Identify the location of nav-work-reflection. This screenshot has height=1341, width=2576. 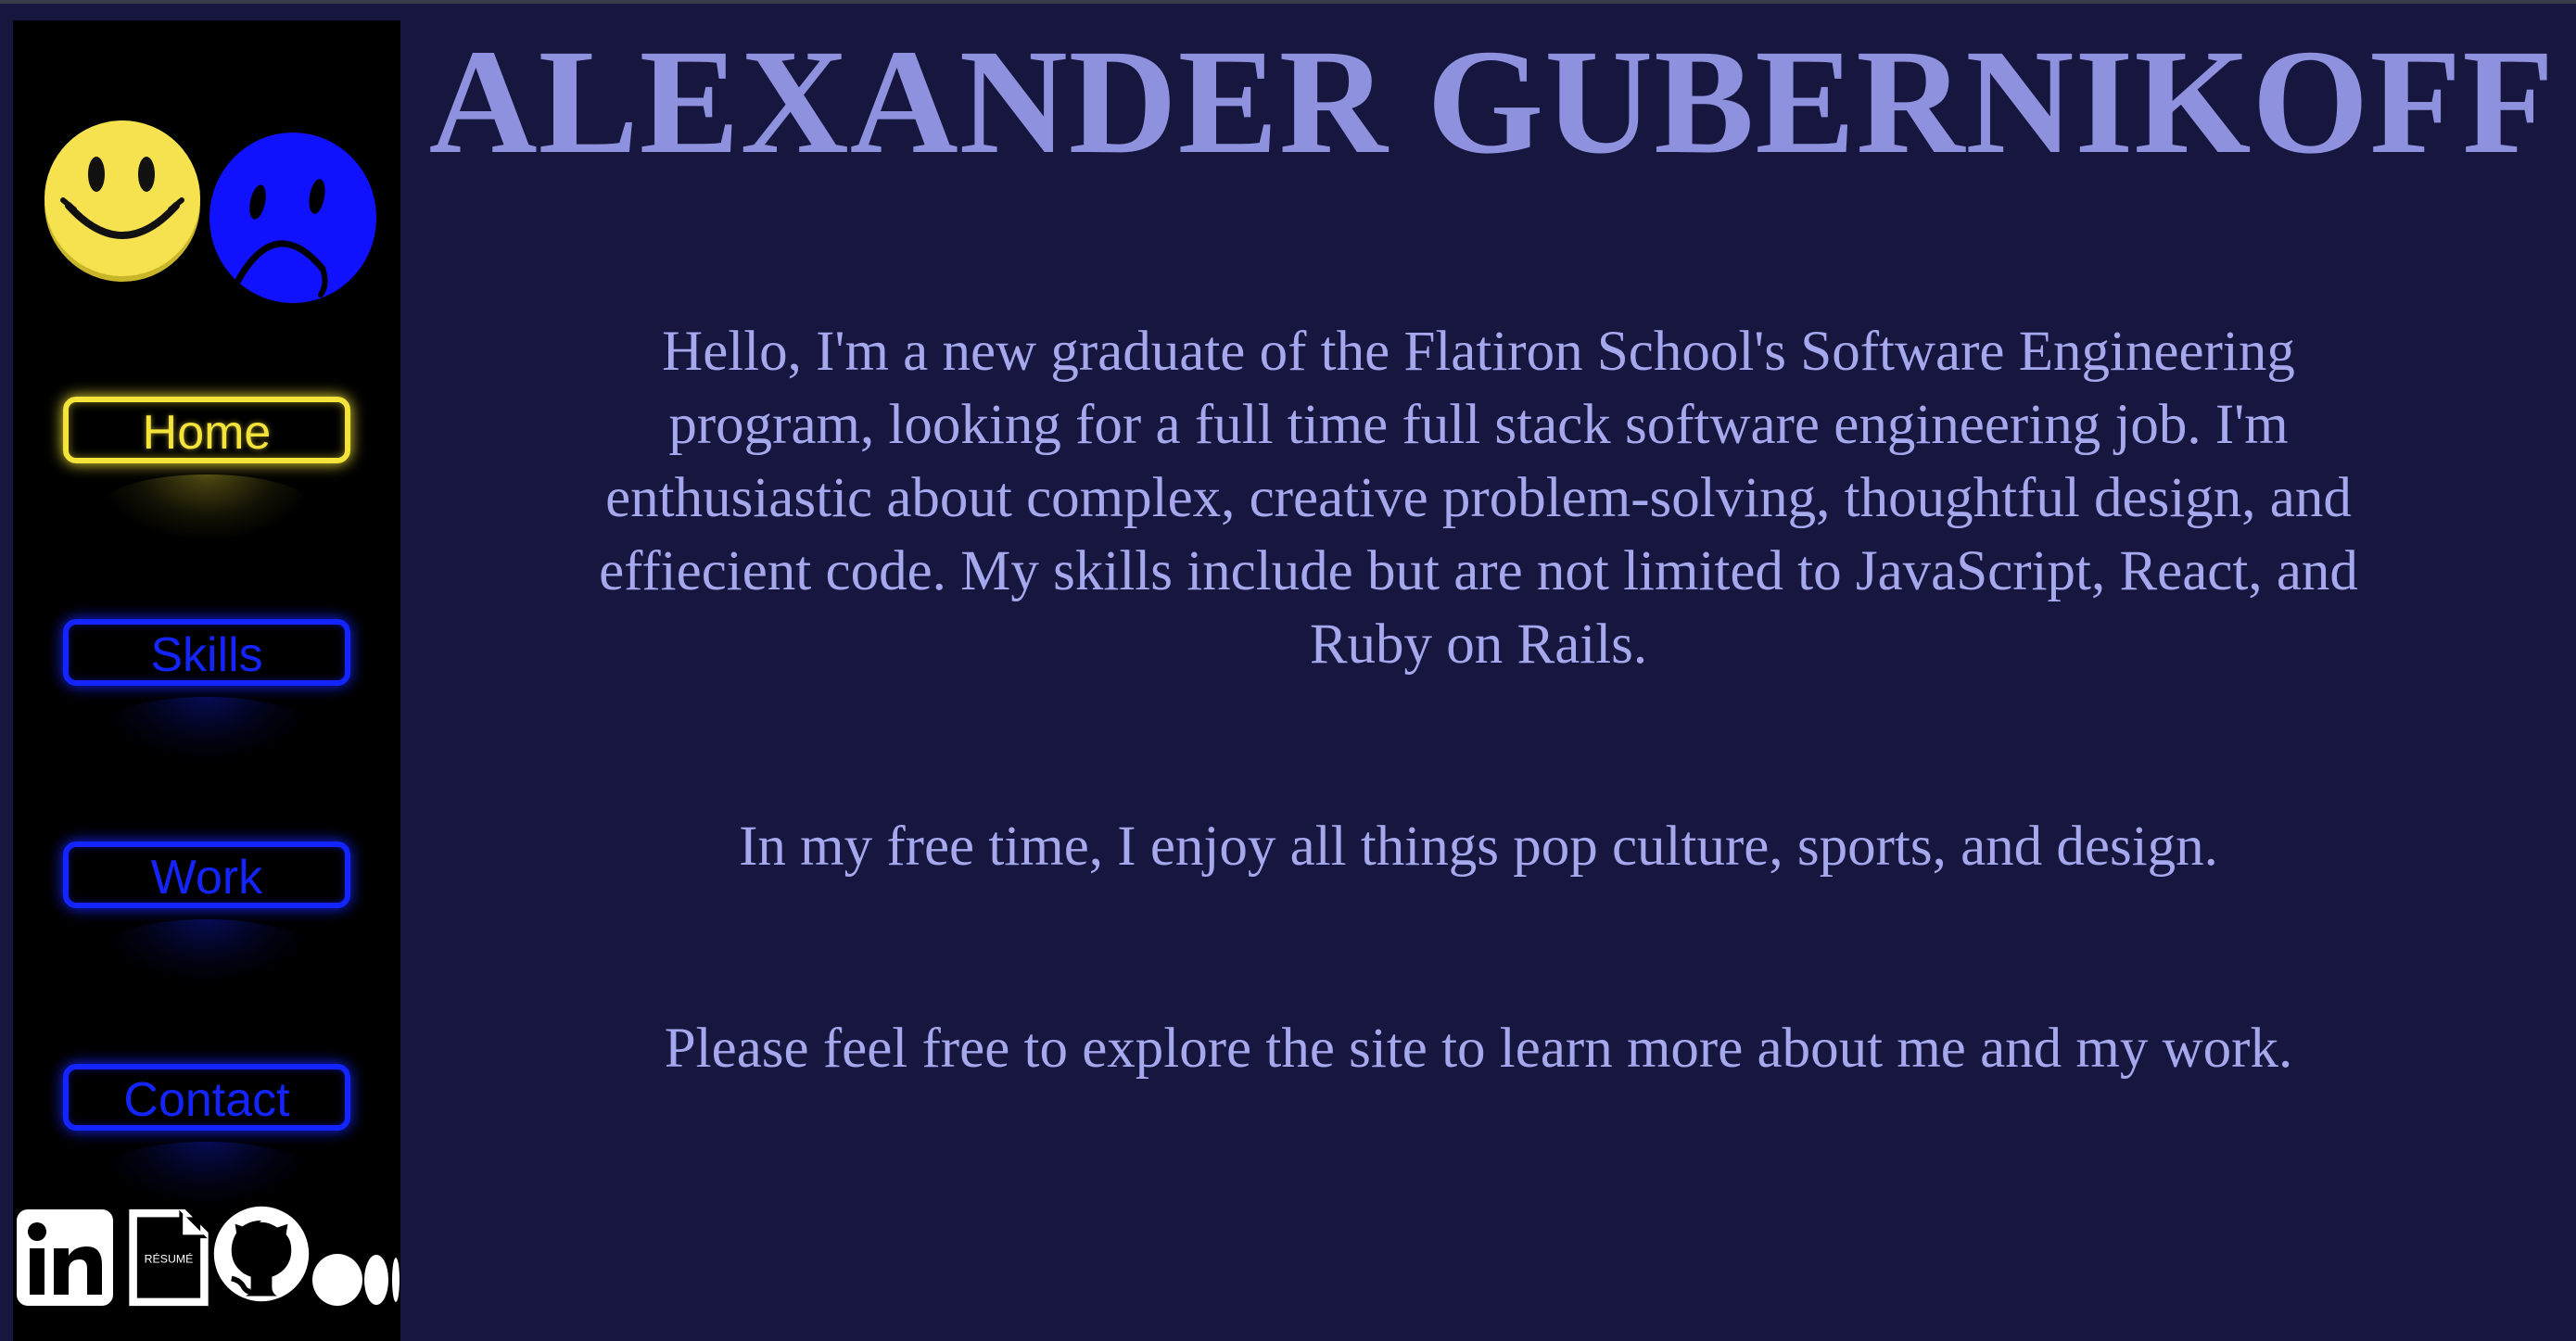
(206, 951).